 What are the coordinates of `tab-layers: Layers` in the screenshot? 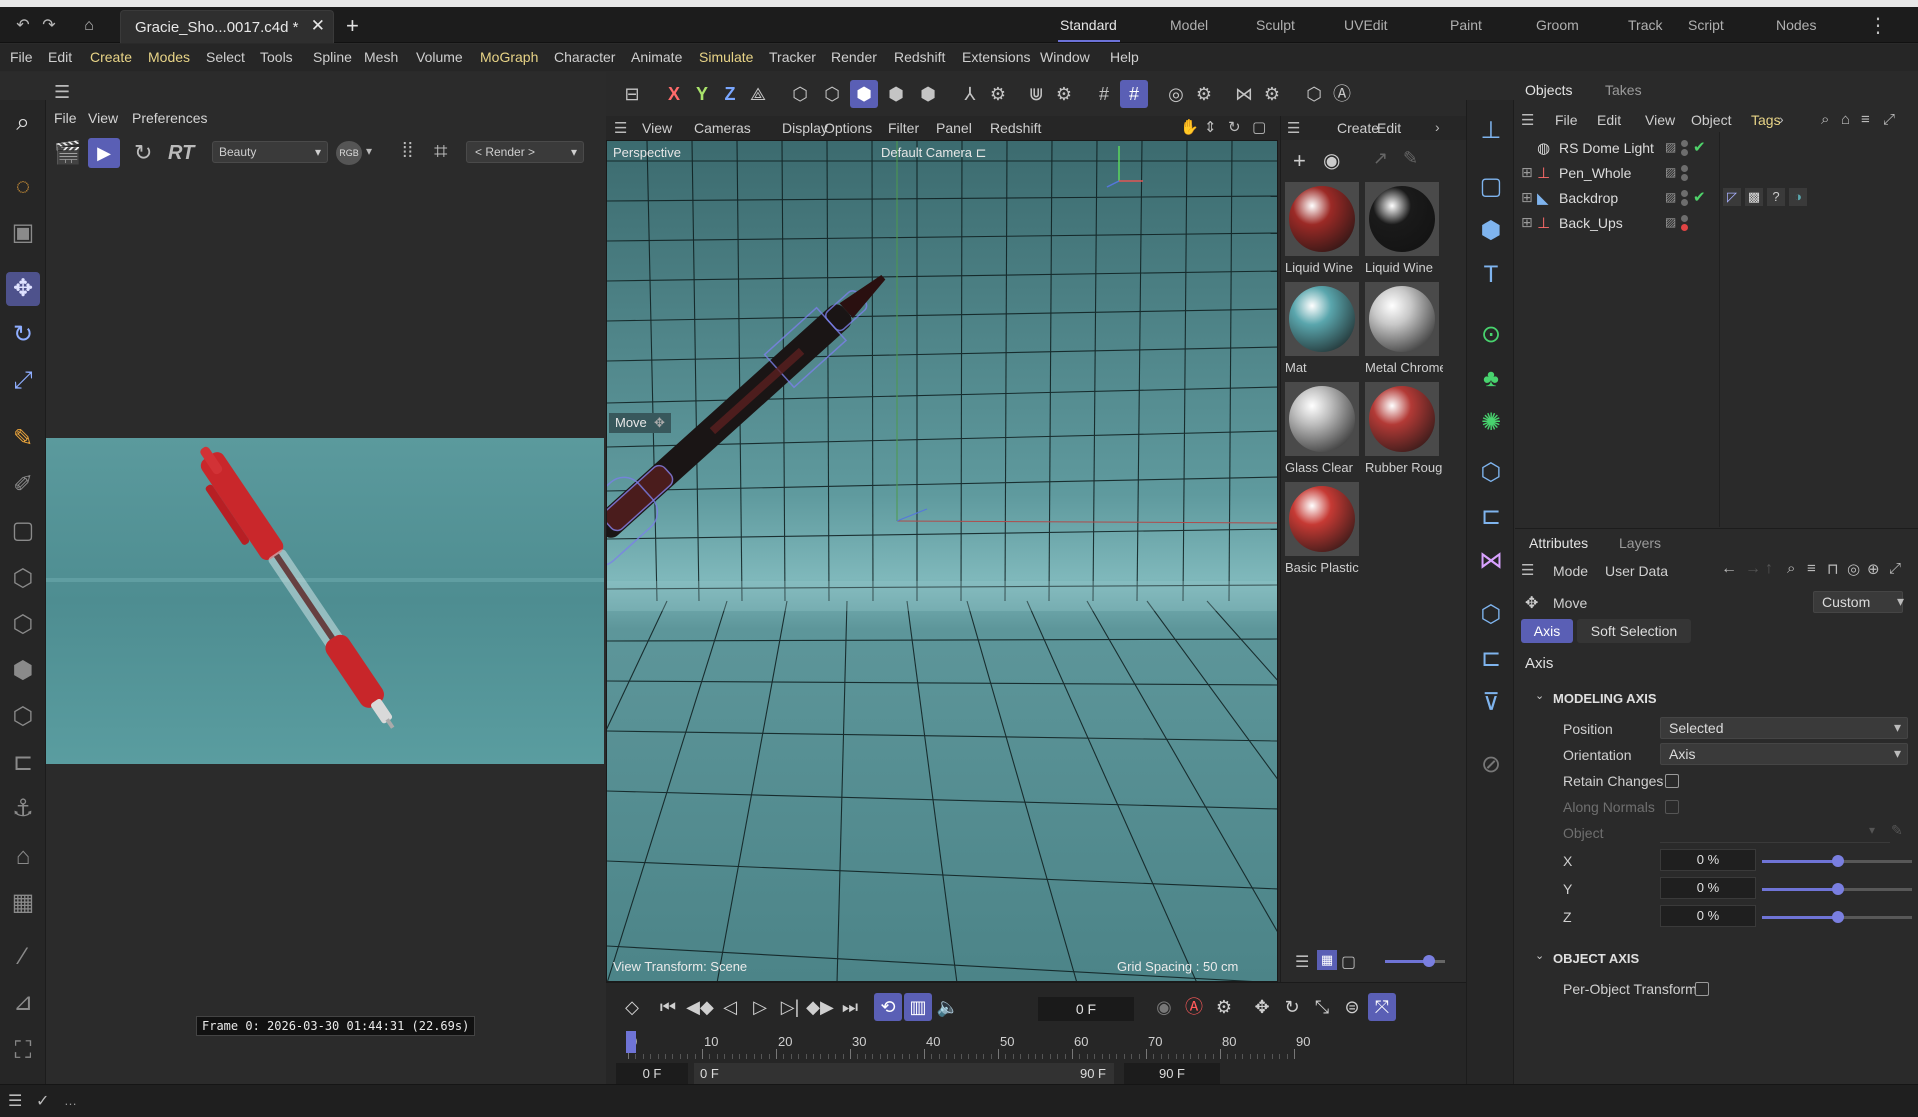 It's located at (1640, 543).